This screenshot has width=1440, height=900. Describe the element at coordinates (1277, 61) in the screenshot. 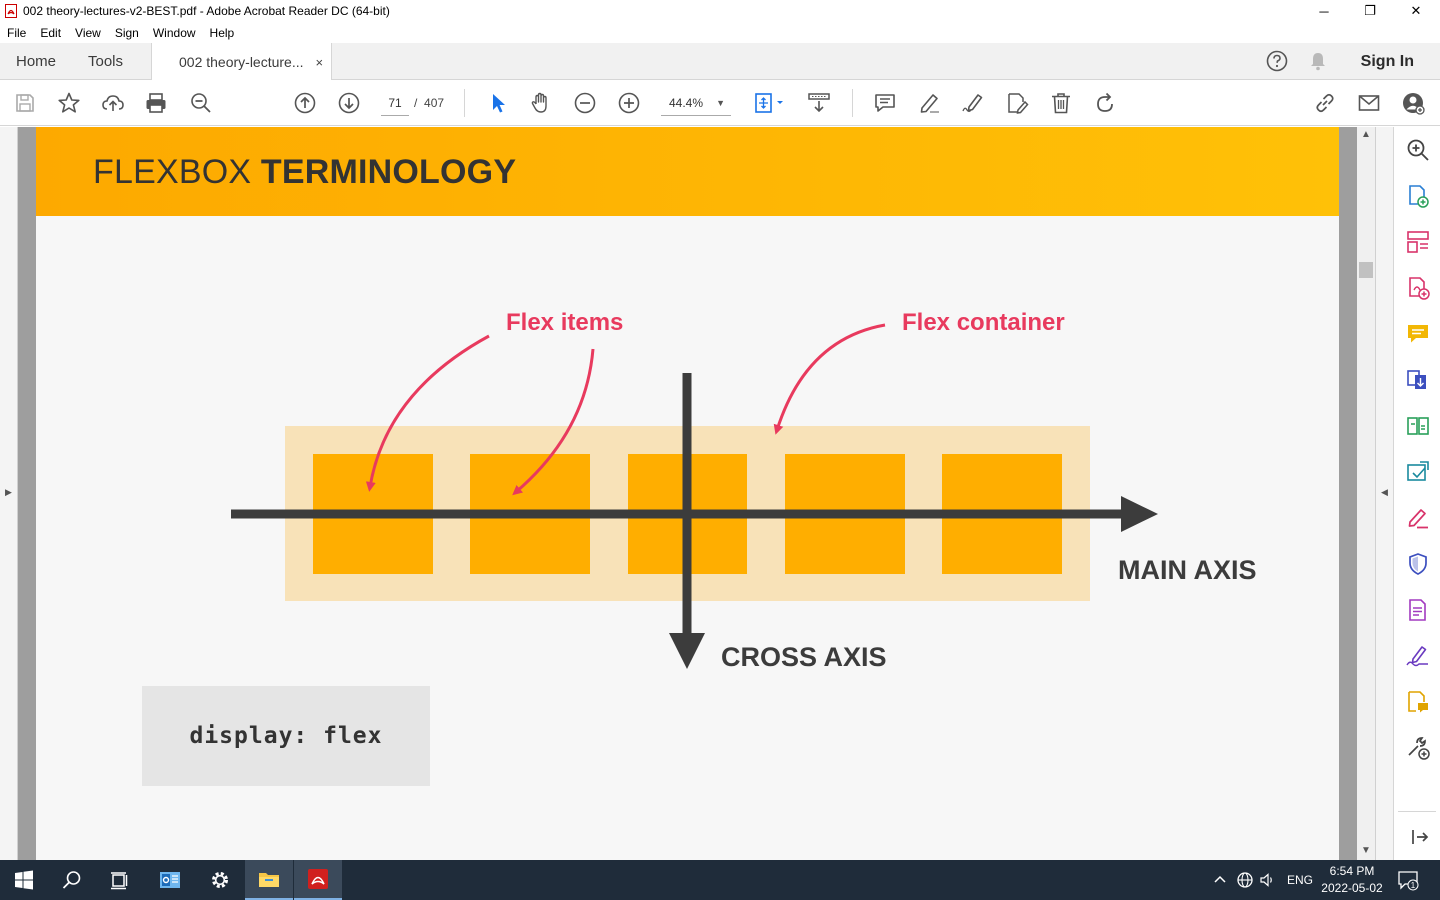

I see `help-icon` at that location.